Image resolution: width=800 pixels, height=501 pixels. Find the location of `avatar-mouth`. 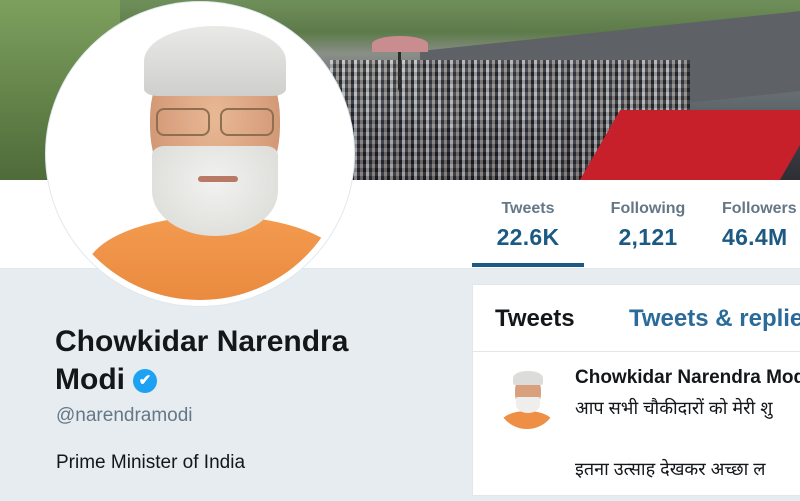

avatar-mouth is located at coordinates (218, 179).